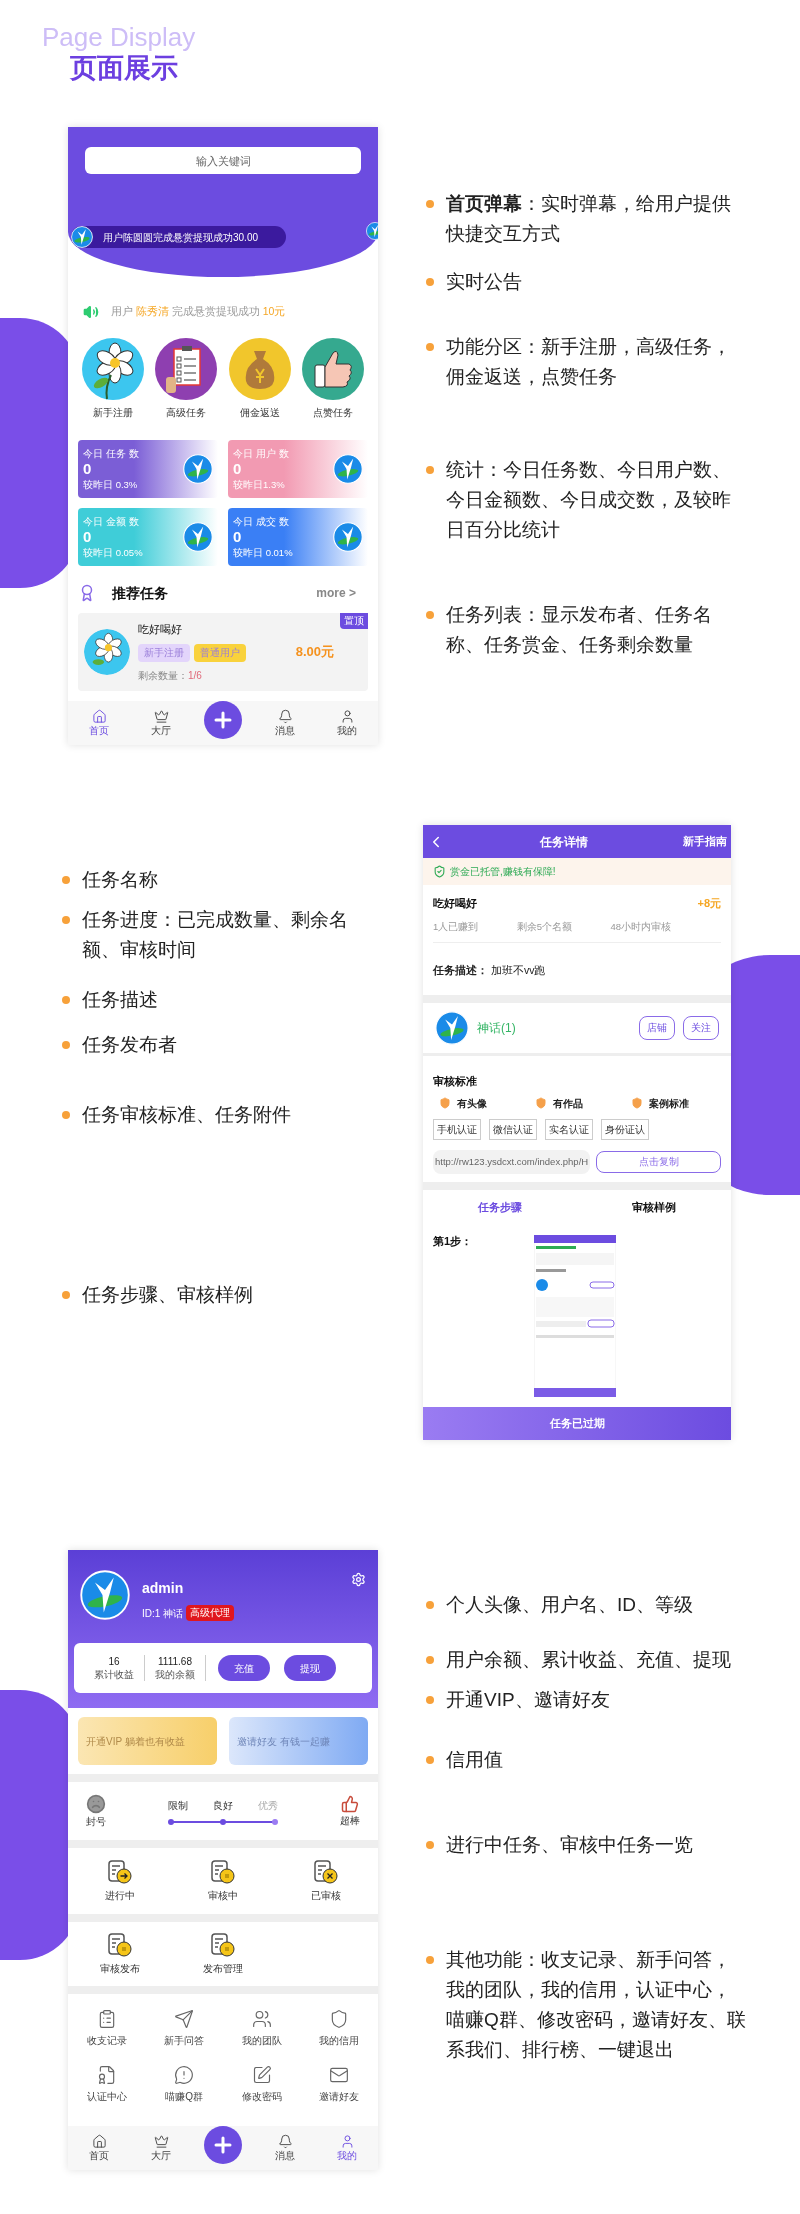 This screenshot has width=800, height=2214. What do you see at coordinates (640, 926) in the screenshot?
I see `progress-text: 48小时内审核` at bounding box center [640, 926].